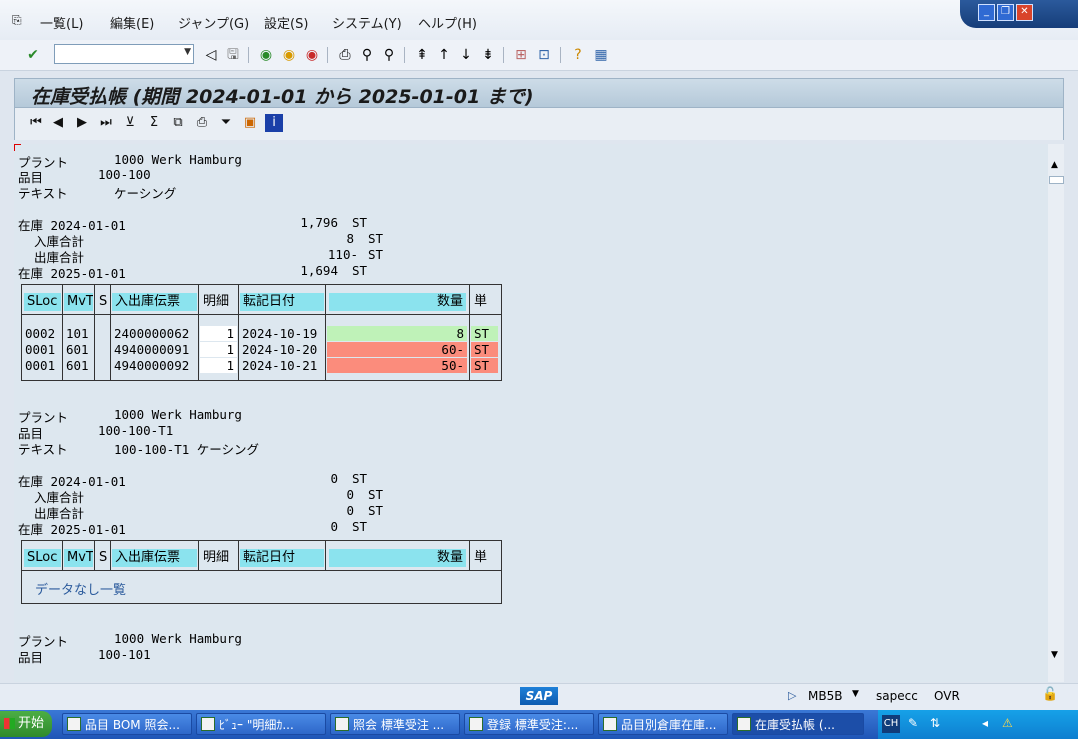  I want to click on find-icon: ⚲, so click(367, 55).